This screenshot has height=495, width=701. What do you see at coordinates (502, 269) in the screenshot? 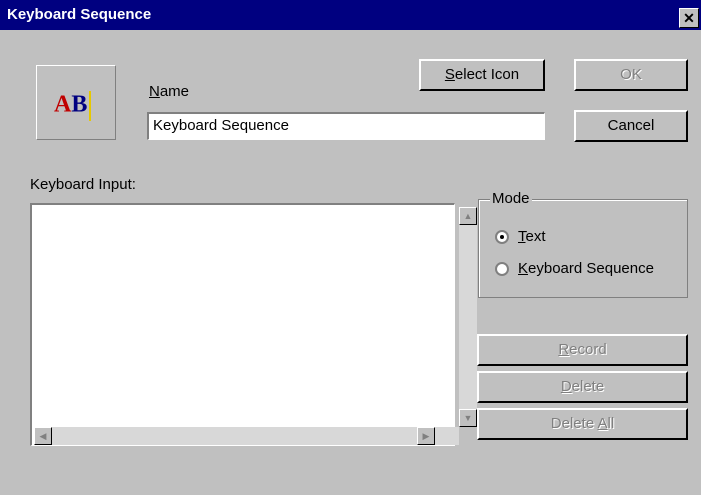
I see `mode-keyboard-sequence-radio` at bounding box center [502, 269].